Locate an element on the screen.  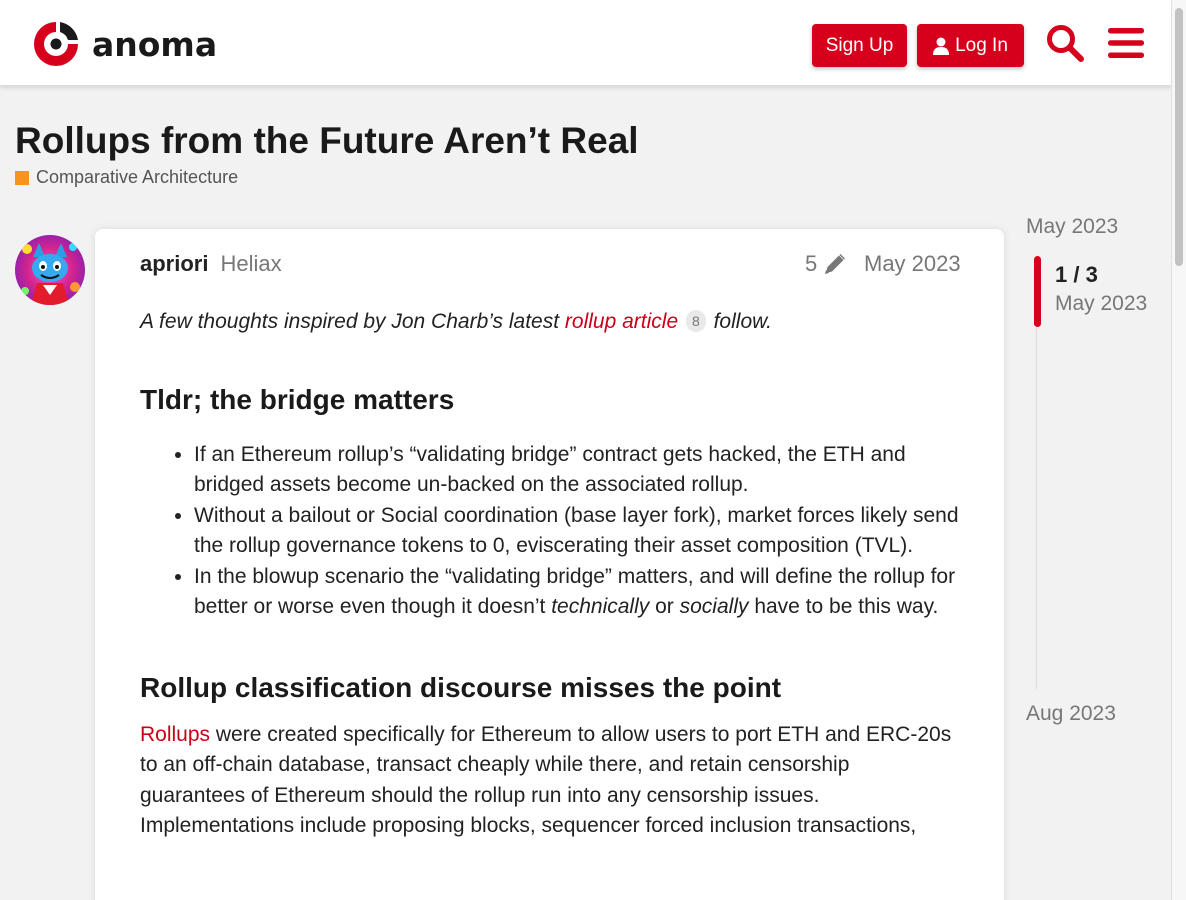
category-link: Comparative Architecture is located at coordinates (126, 177).